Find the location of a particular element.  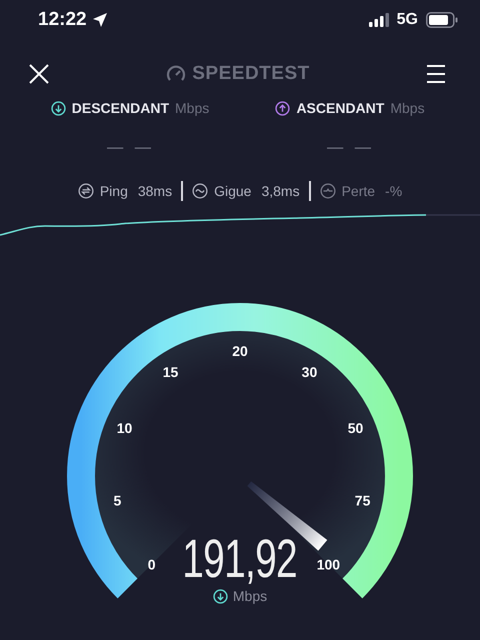

metric-label: Gigue is located at coordinates (233, 191).